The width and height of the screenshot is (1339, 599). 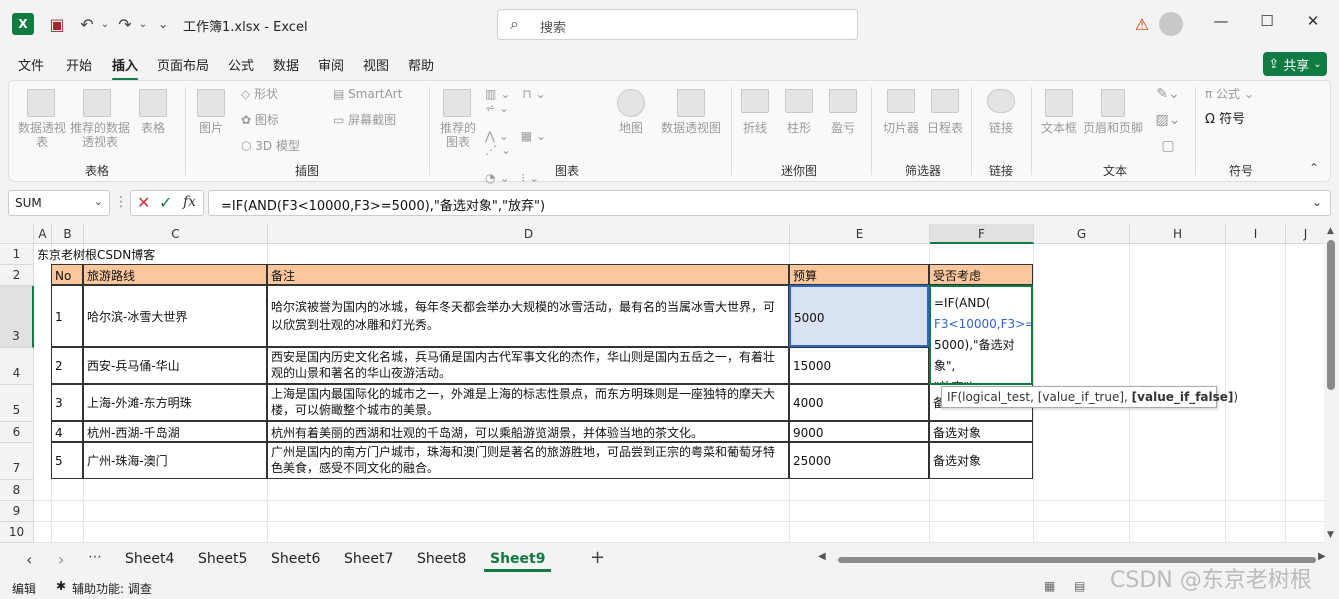 What do you see at coordinates (183, 64) in the screenshot?
I see `tab-page-layout: 页面布局` at bounding box center [183, 64].